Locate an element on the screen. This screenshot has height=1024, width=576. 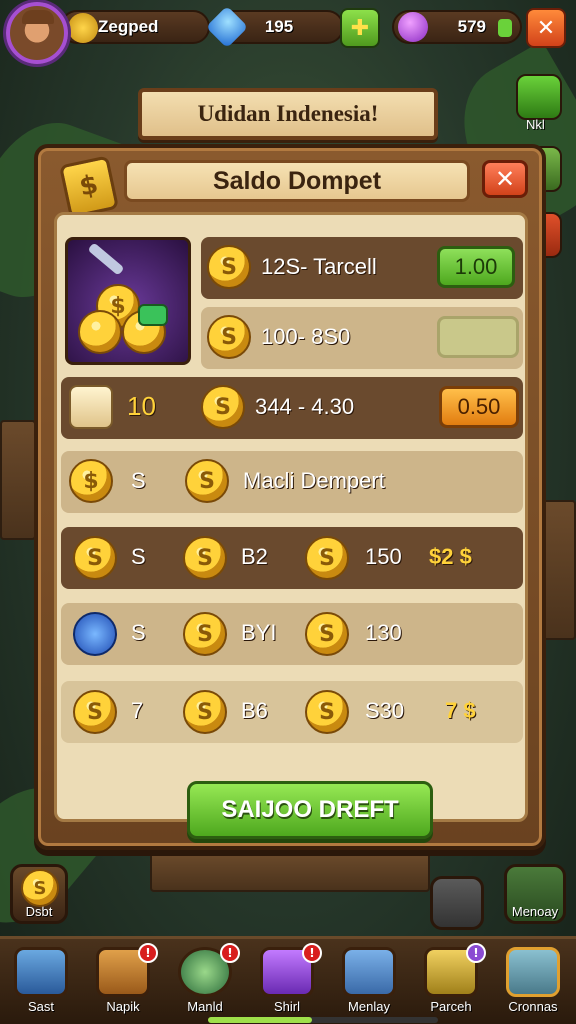
row-mid: BYI is located at coordinates (259, 632).